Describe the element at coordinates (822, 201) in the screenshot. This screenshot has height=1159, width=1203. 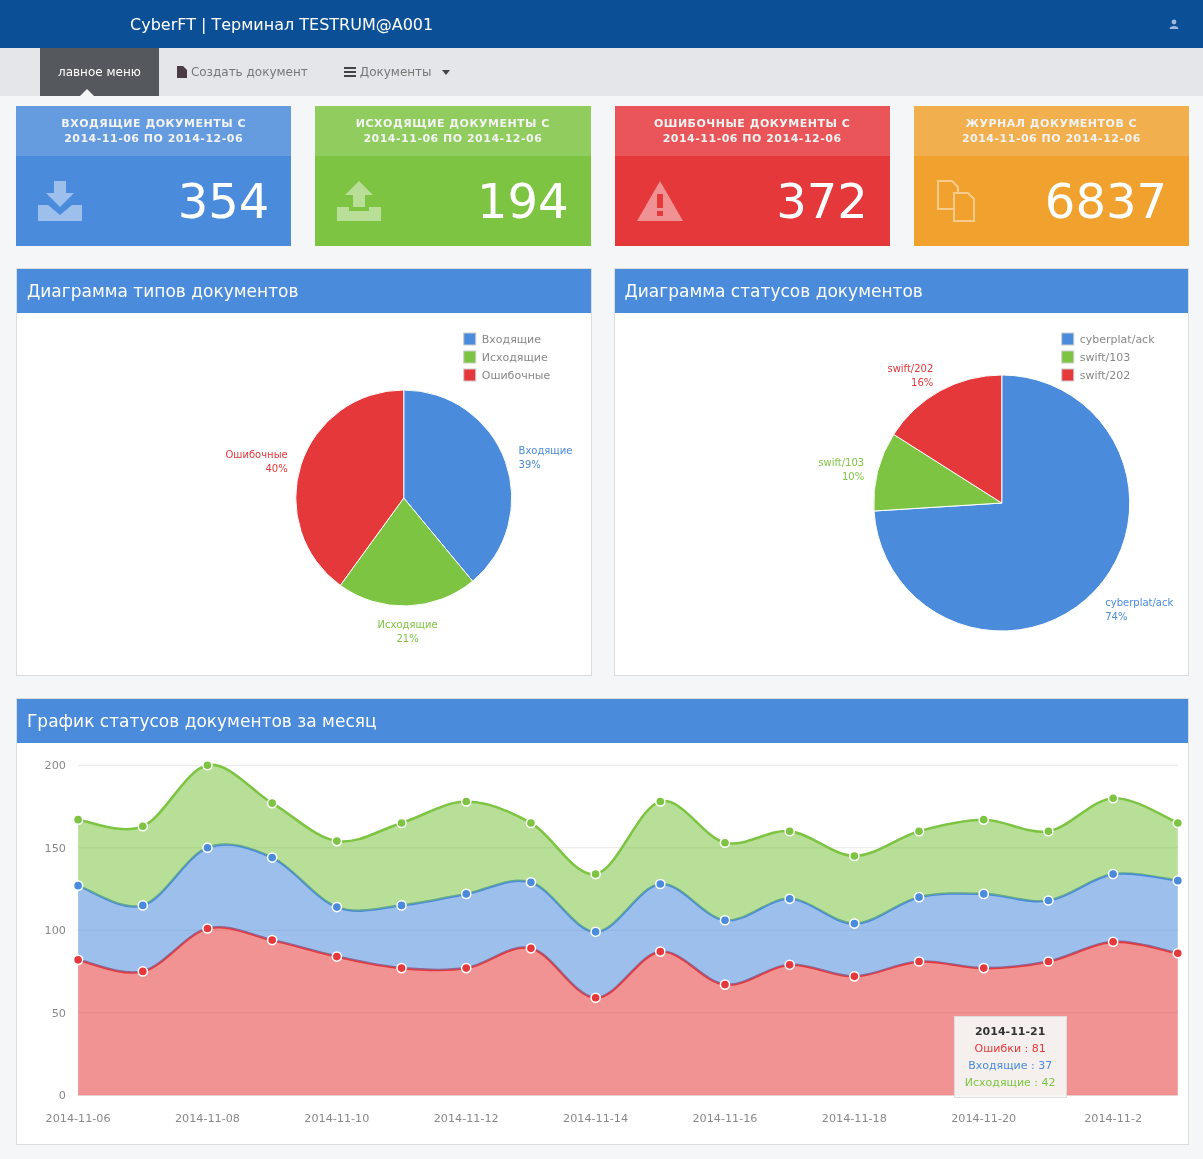
I see `card-count: 372` at that location.